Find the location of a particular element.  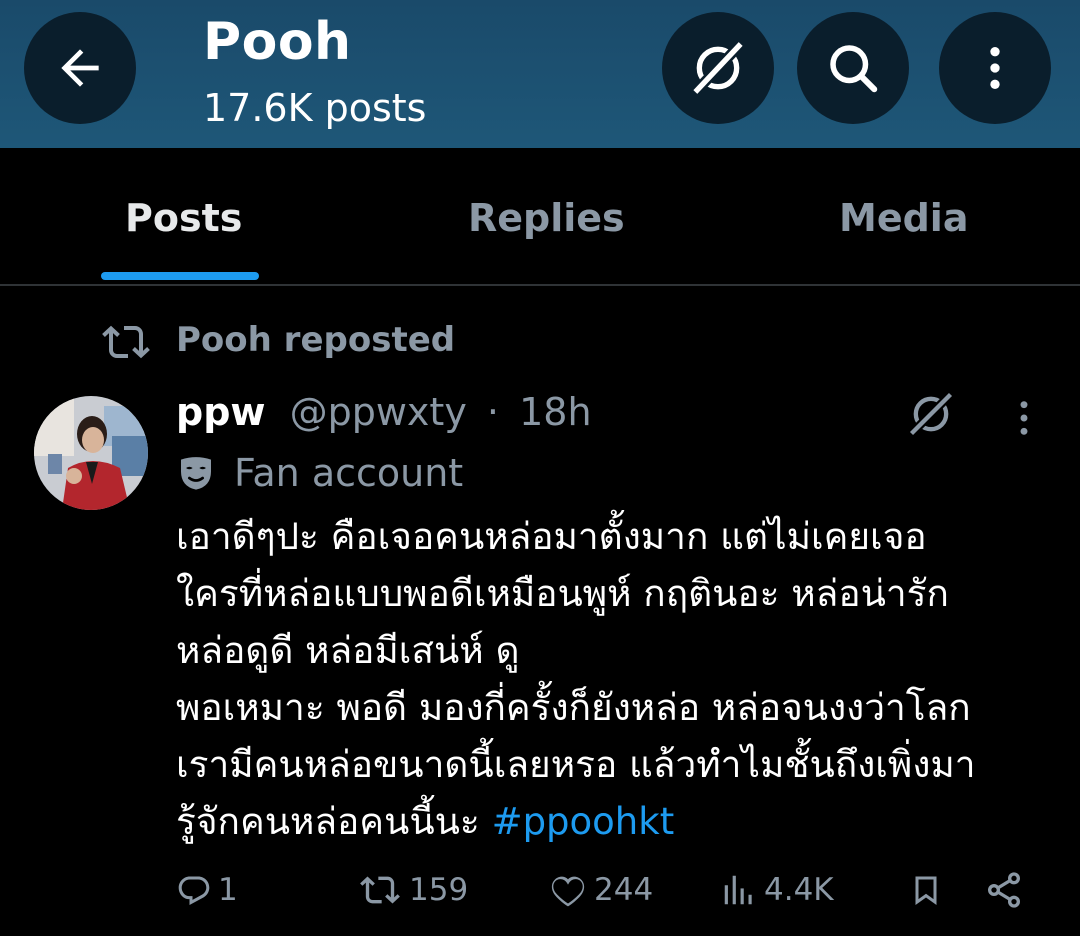

bookmark-button is located at coordinates (926, 890).